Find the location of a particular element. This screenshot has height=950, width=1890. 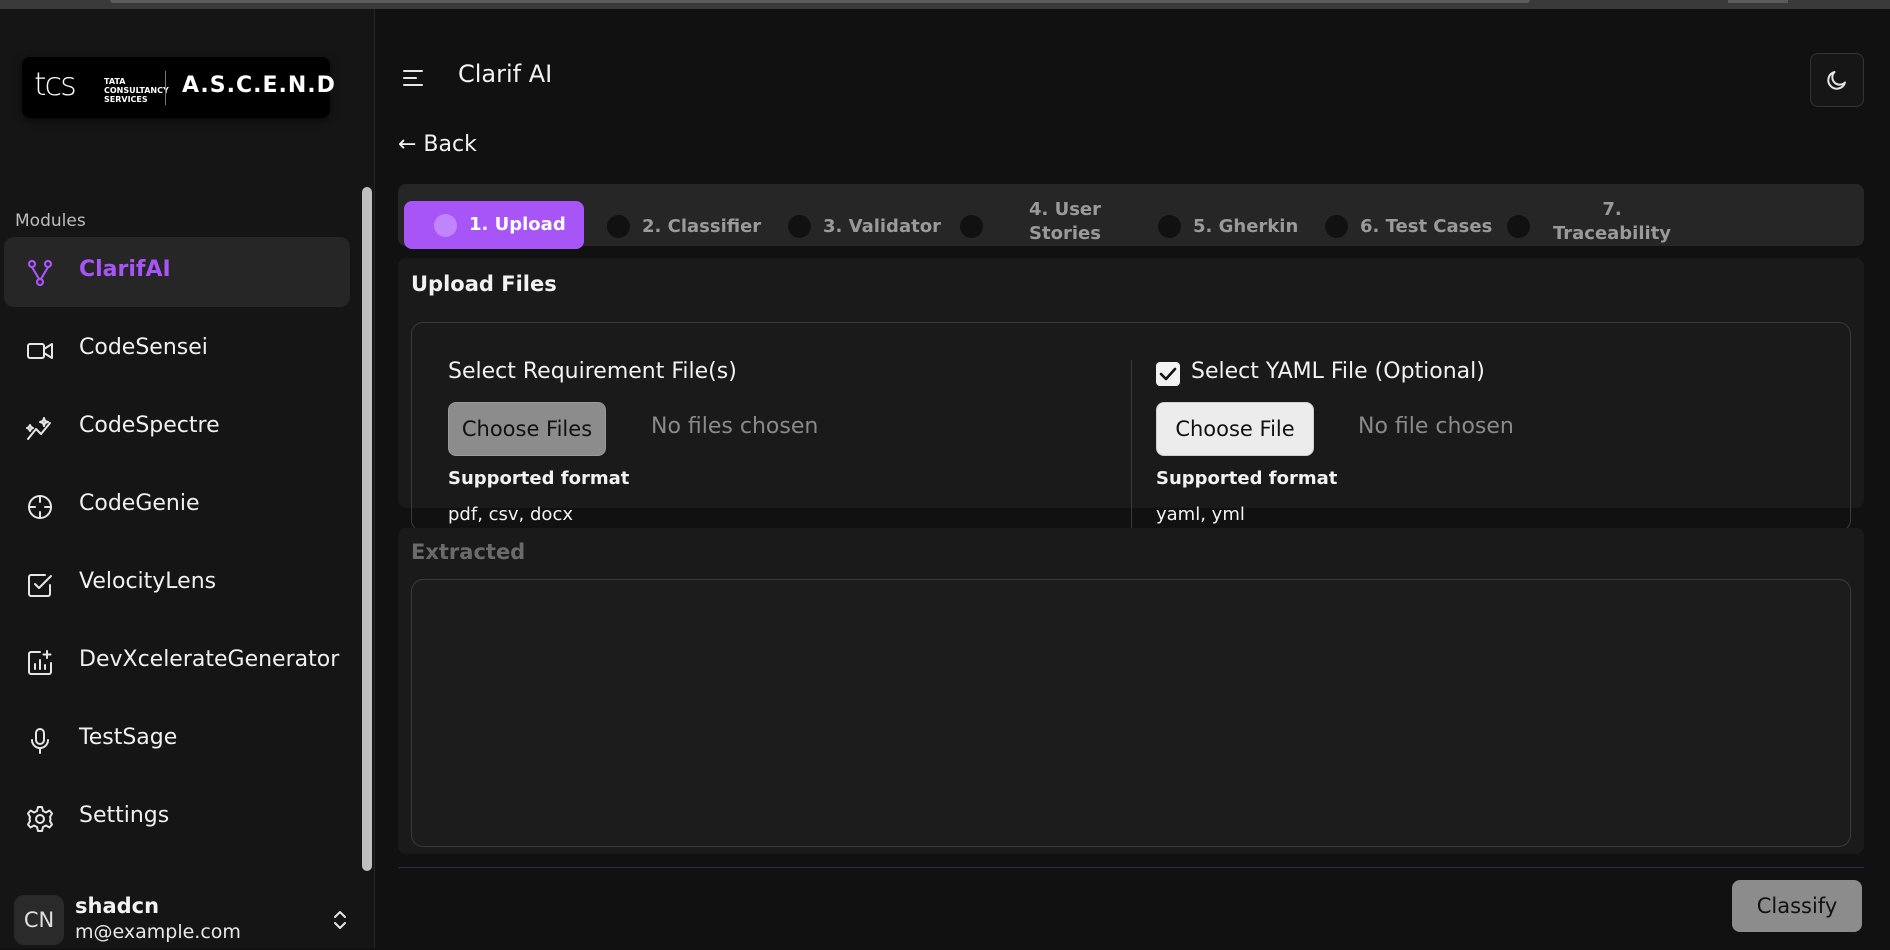

step-label: 2. Classifier is located at coordinates (702, 226).